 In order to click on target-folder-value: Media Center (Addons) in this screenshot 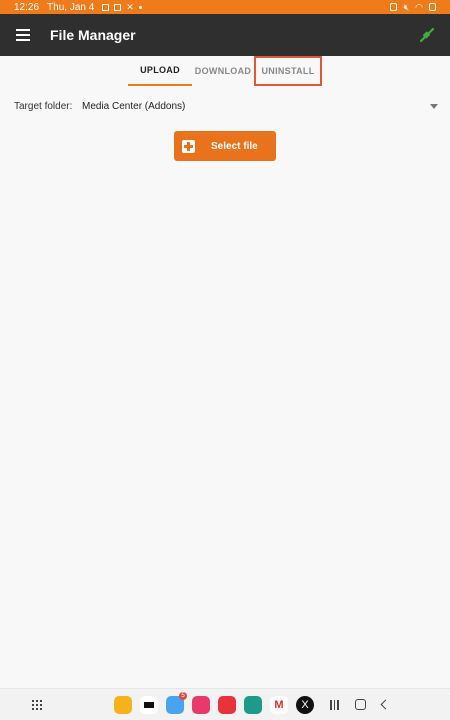, I will do `click(134, 106)`.